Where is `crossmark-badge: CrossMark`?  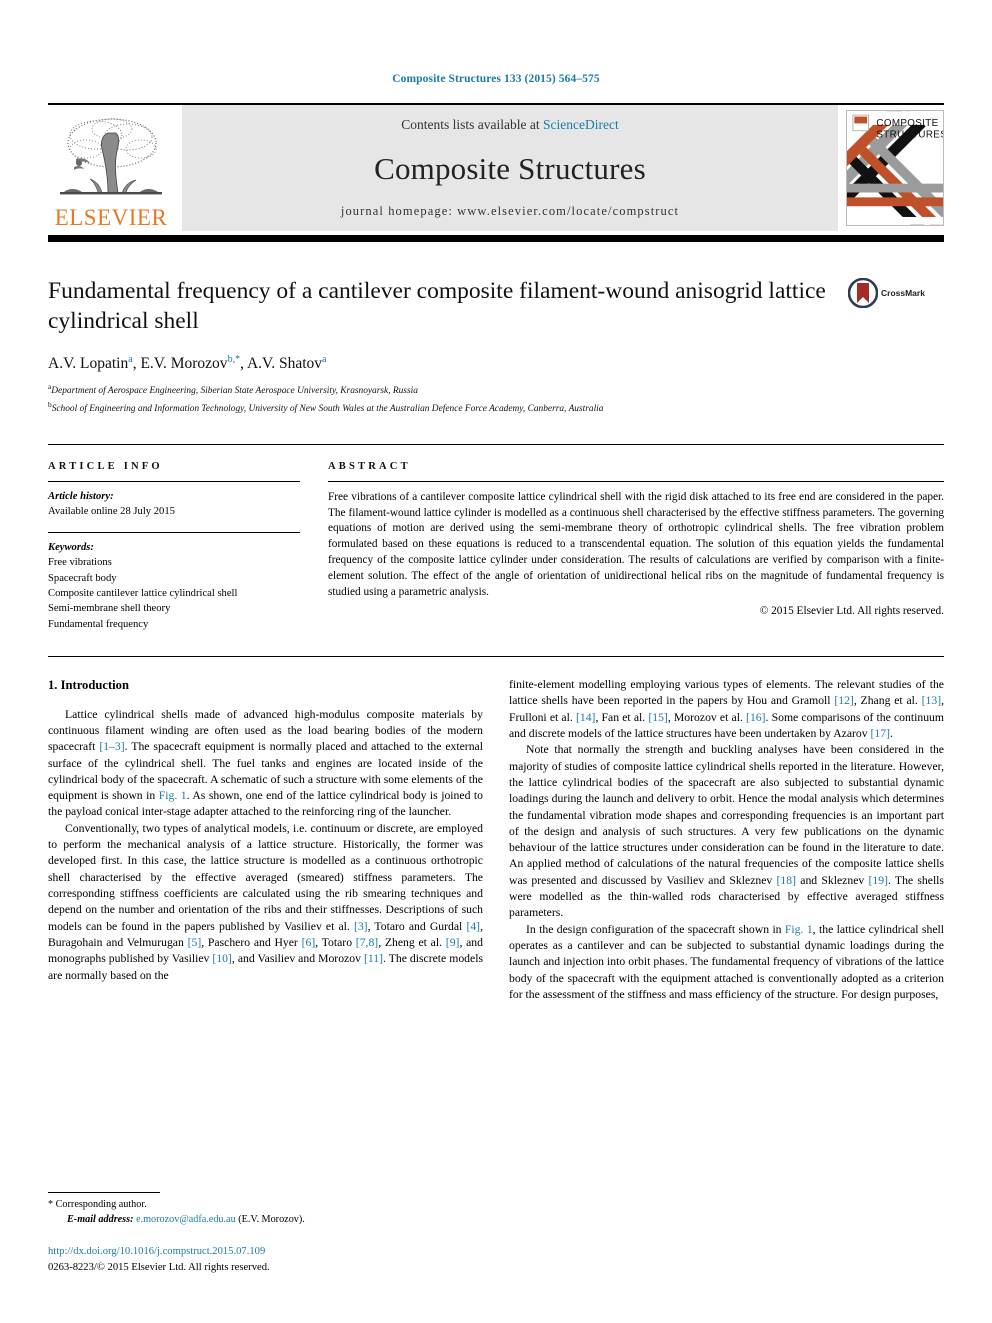
crossmark-badge: CrossMark is located at coordinates (896, 293).